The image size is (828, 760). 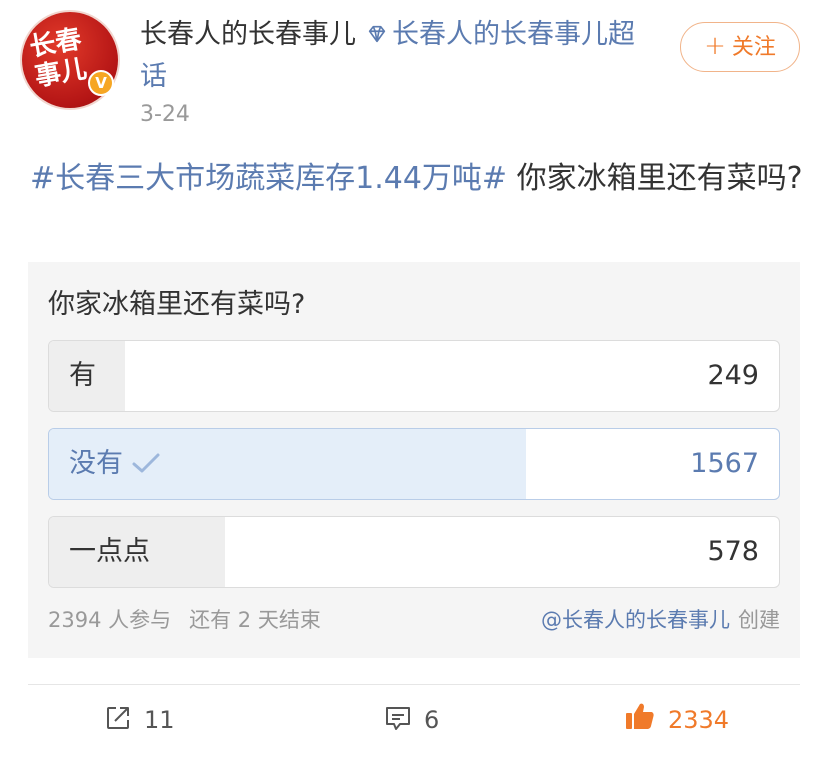 What do you see at coordinates (655, 178) in the screenshot?
I see `post-body: 你家冰箱里还有菜吗?` at bounding box center [655, 178].